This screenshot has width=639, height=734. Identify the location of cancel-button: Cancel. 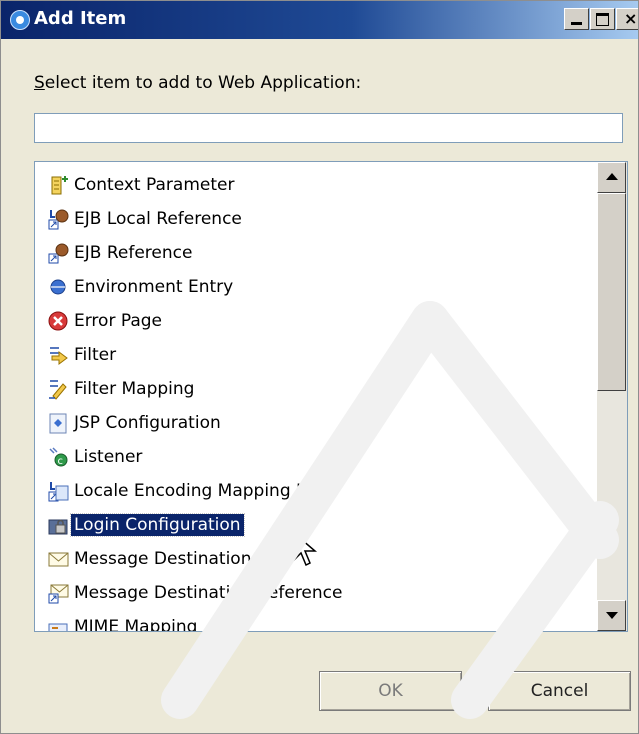
(559, 691).